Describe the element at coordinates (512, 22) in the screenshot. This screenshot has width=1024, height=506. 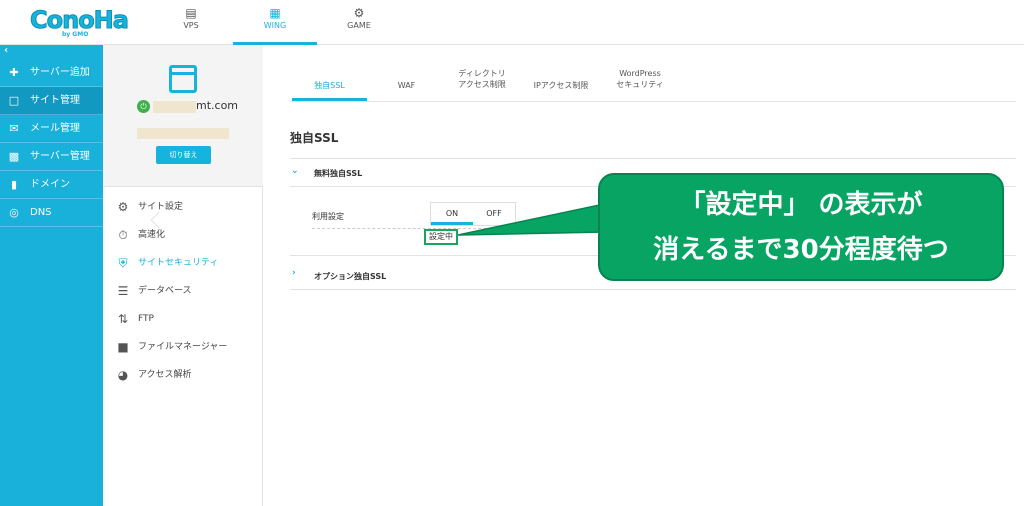
I see `top-bar: ConoHa by GMO ▤ VPS ▦ WING ⚙ GAME` at that location.